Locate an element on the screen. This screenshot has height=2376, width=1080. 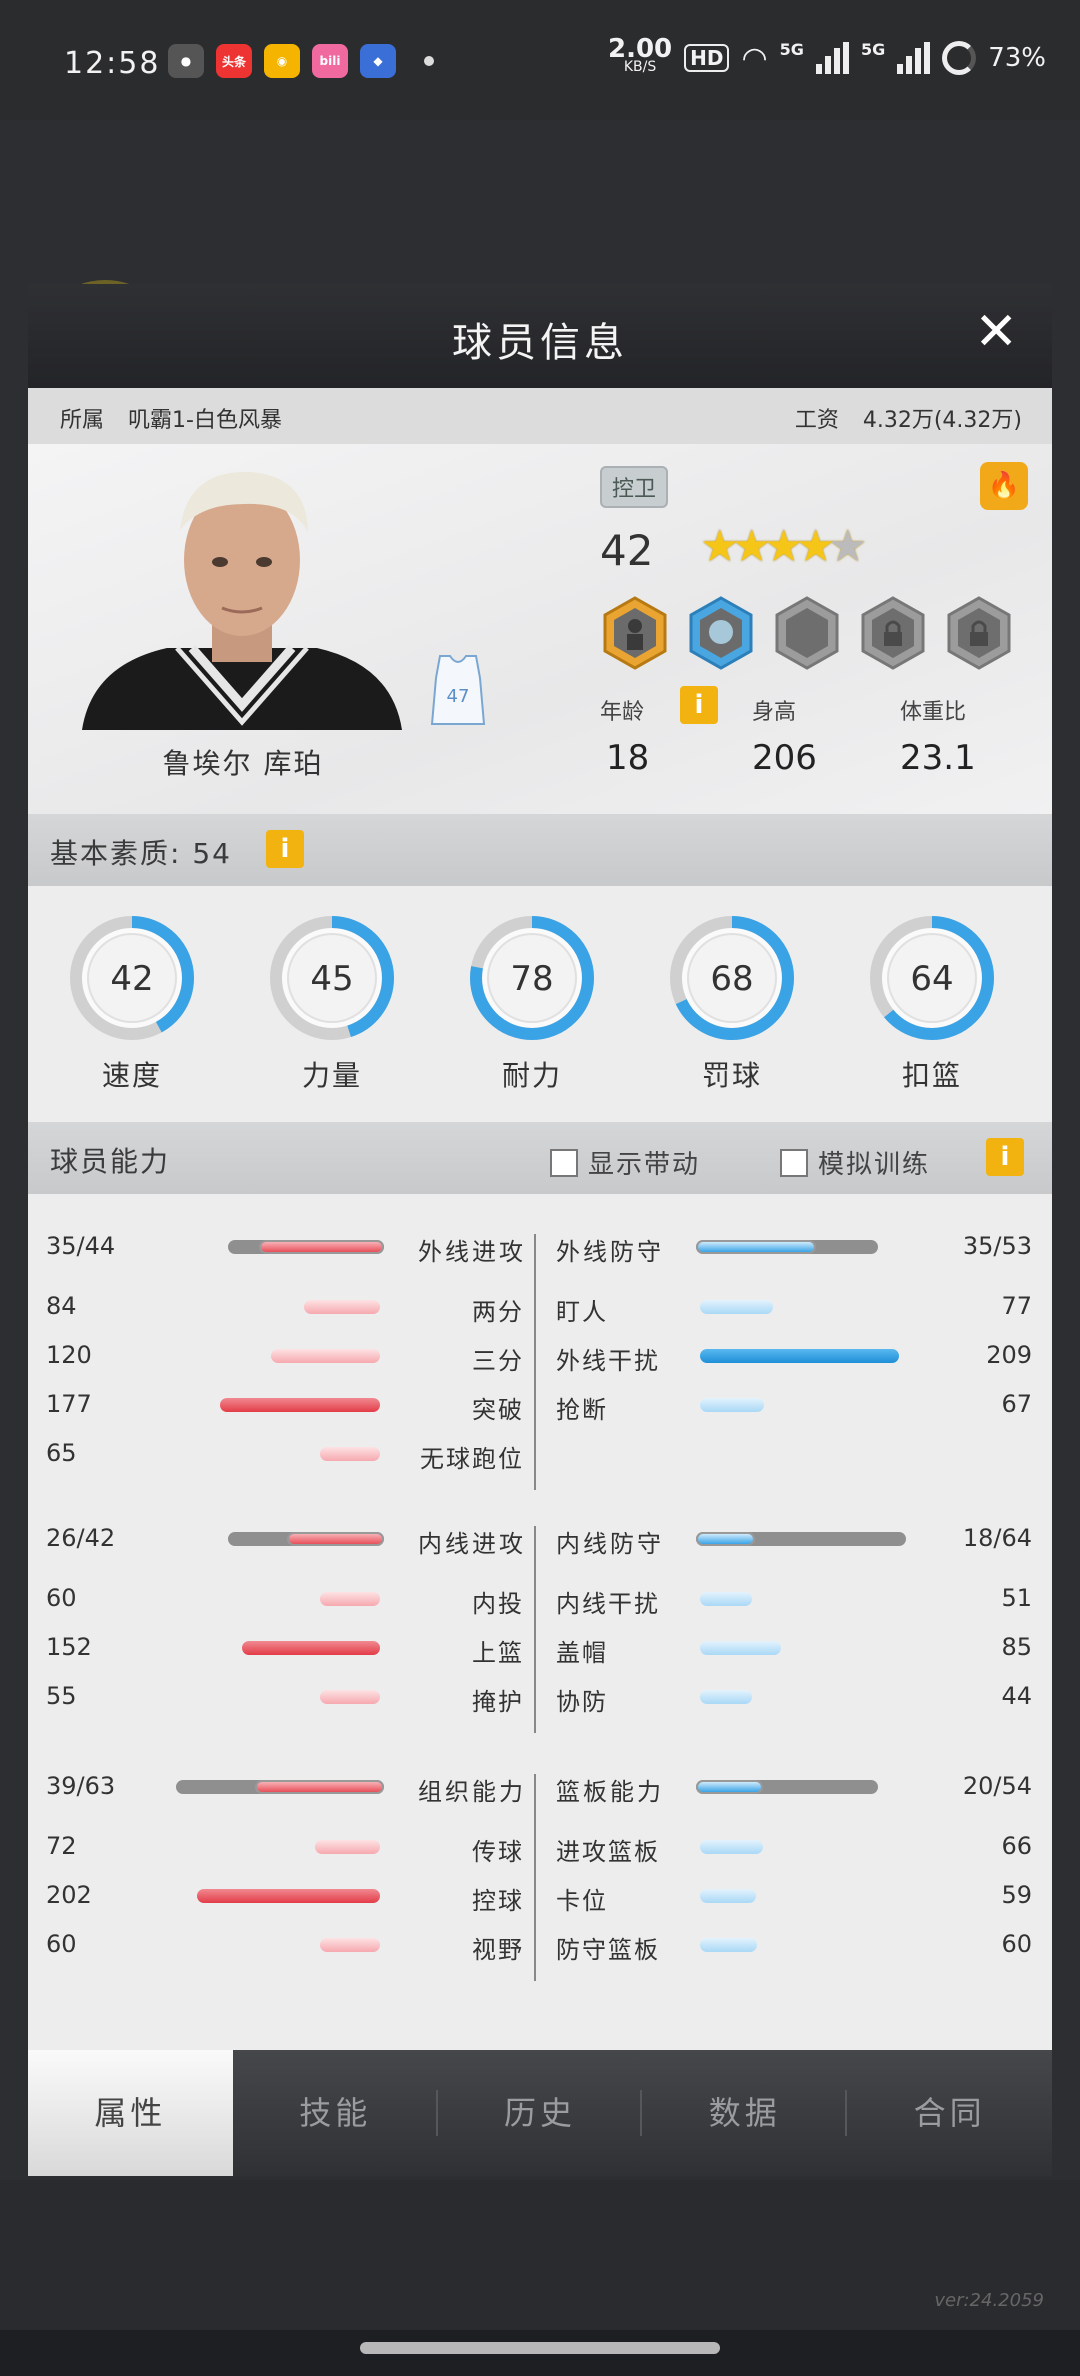
sim-training-label: 模拟训练 is located at coordinates (874, 1165).